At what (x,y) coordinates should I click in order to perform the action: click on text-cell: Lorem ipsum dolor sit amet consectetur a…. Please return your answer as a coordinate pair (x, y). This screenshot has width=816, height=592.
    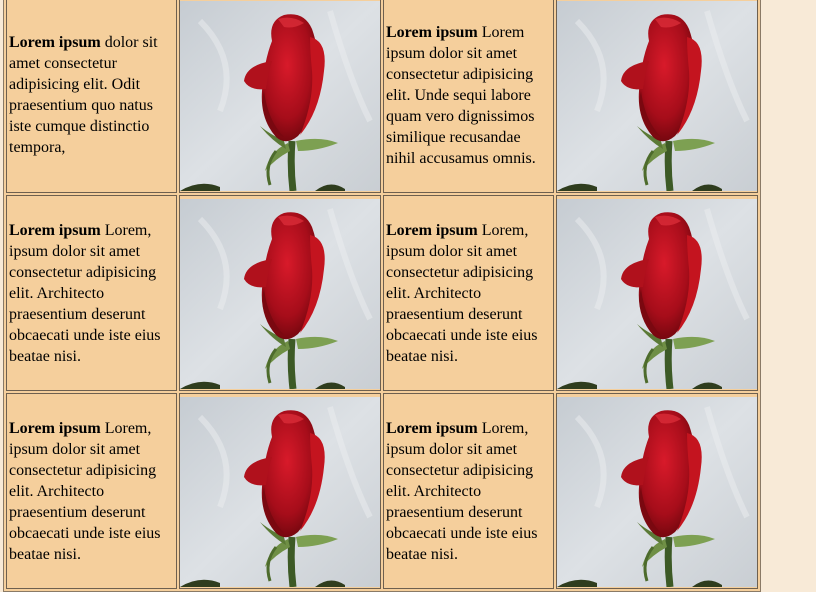
    Looking at the image, I should click on (91, 96).